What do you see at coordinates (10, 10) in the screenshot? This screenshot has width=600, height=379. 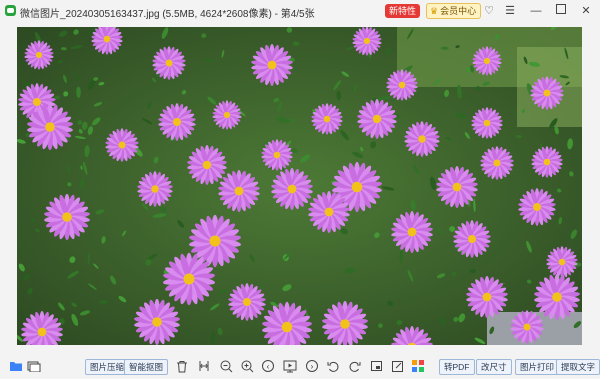 I see `app-logo-icon` at bounding box center [10, 10].